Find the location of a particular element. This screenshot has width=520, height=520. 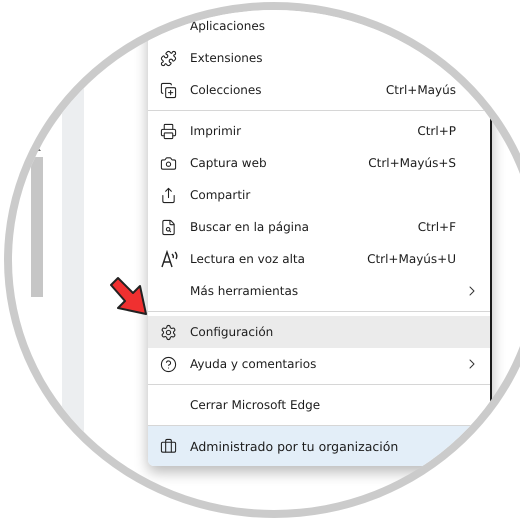

puzzle-icon is located at coordinates (168, 58).